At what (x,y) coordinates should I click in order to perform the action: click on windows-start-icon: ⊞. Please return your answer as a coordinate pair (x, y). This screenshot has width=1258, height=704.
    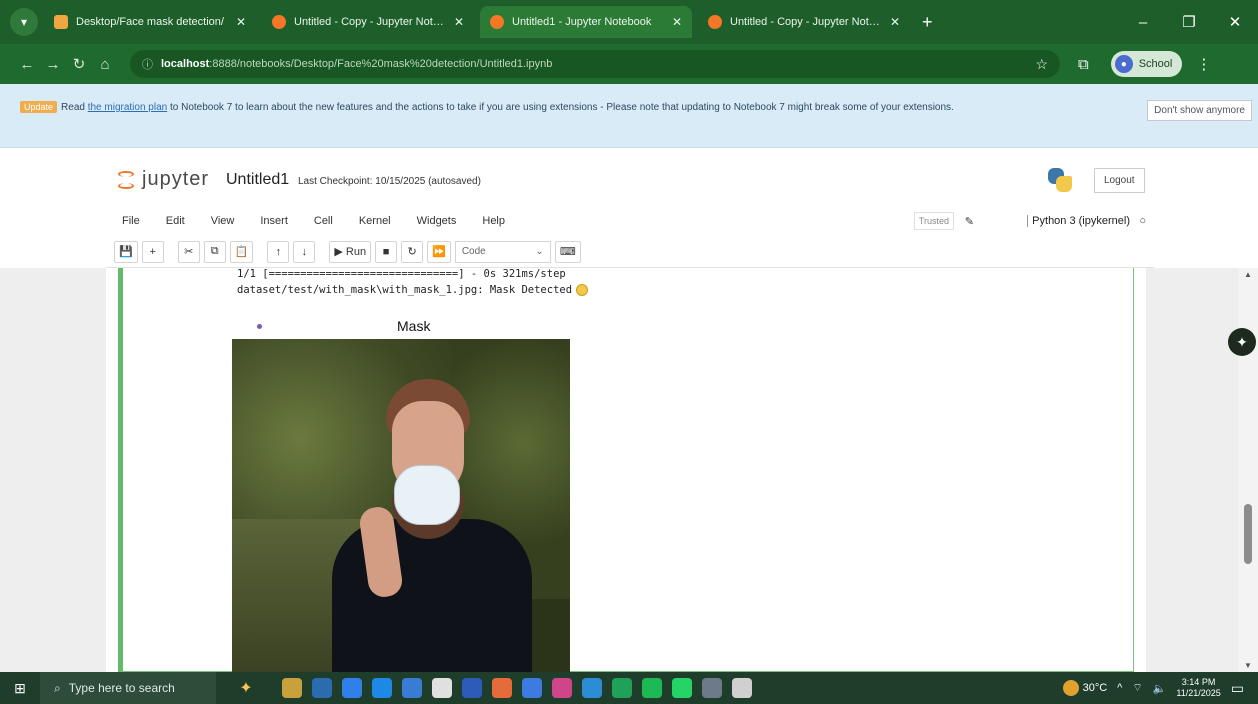
    Looking at the image, I should click on (20, 688).